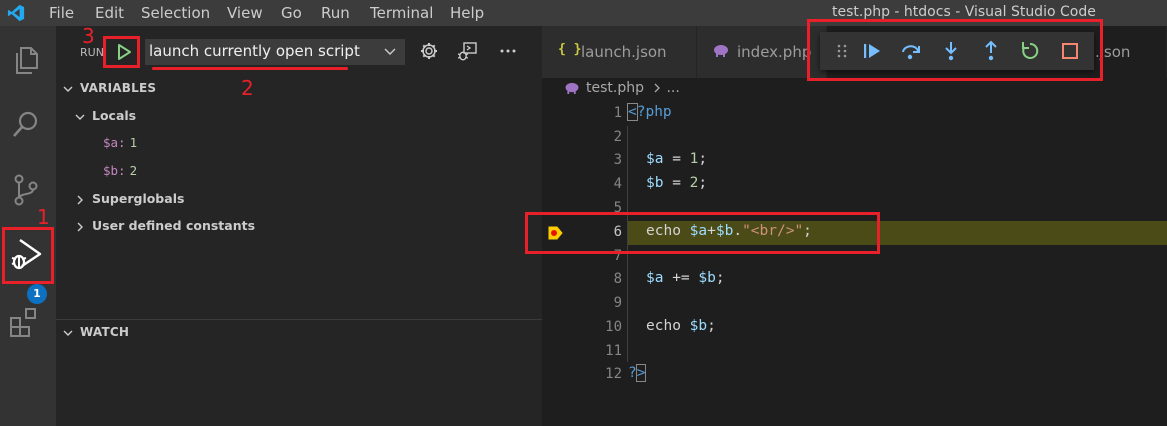  I want to click on code-line: 1 <?php, so click(854, 114).